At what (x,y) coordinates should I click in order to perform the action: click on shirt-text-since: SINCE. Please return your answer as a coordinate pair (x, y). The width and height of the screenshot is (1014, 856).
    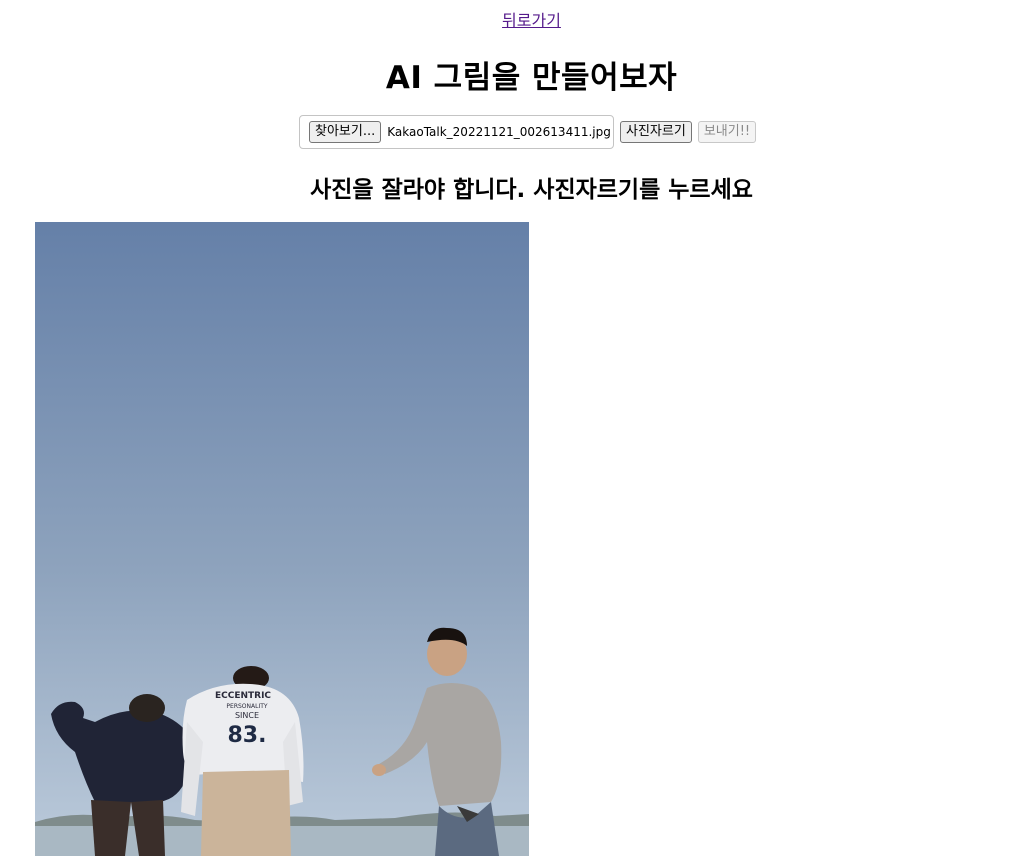
    Looking at the image, I should click on (247, 715).